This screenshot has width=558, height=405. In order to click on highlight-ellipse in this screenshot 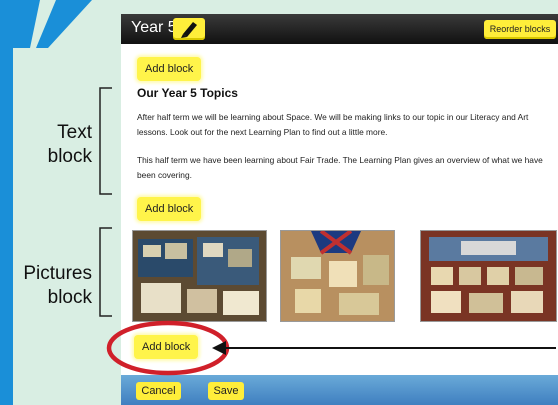, I will do `click(168, 348)`.